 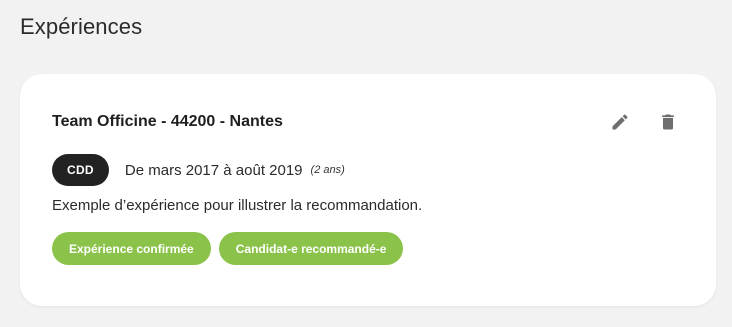 What do you see at coordinates (80, 170) in the screenshot?
I see `contract-type-badge: CDD` at bounding box center [80, 170].